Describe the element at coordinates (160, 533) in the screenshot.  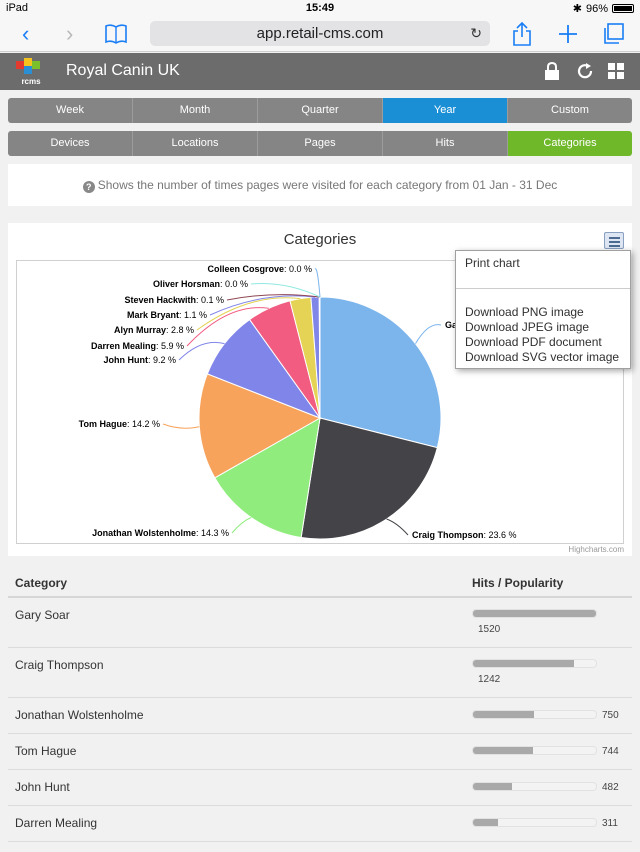
I see `pie-label: Jonathan Wolstenholme: 14.3 %` at that location.